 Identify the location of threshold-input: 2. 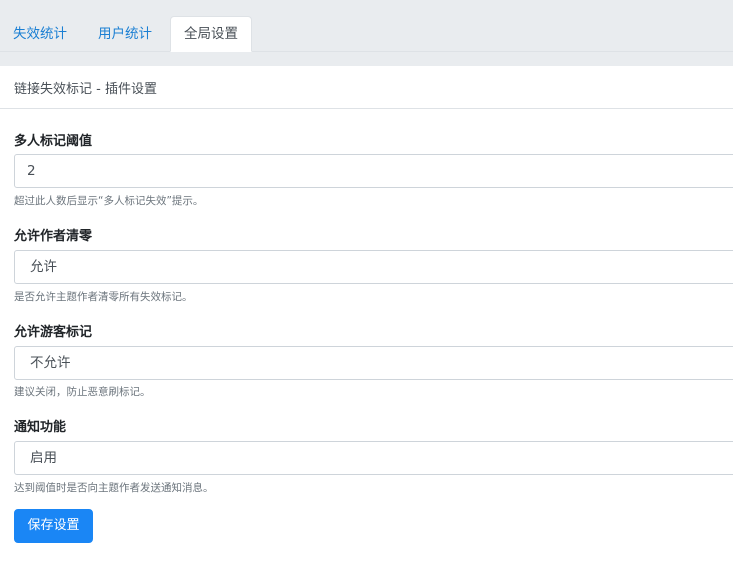
(373, 171).